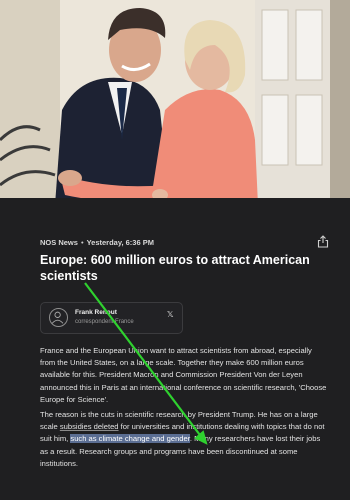 This screenshot has width=350, height=500. Describe the element at coordinates (58, 317) in the screenshot. I see `person-avatar-icon` at that location.